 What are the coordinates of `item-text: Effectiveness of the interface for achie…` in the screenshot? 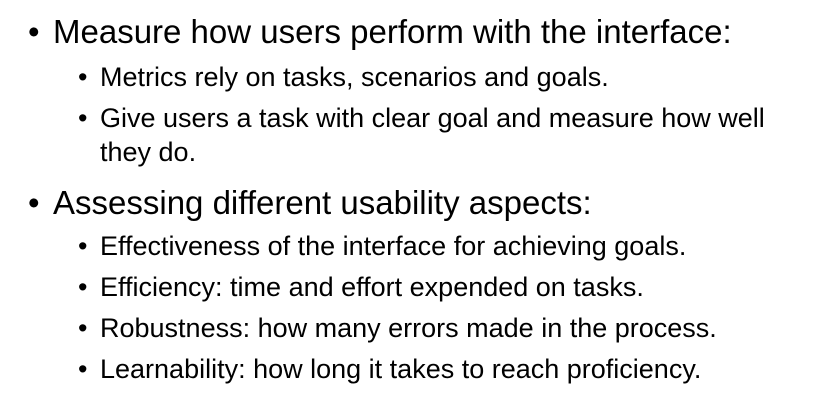 It's located at (393, 246).